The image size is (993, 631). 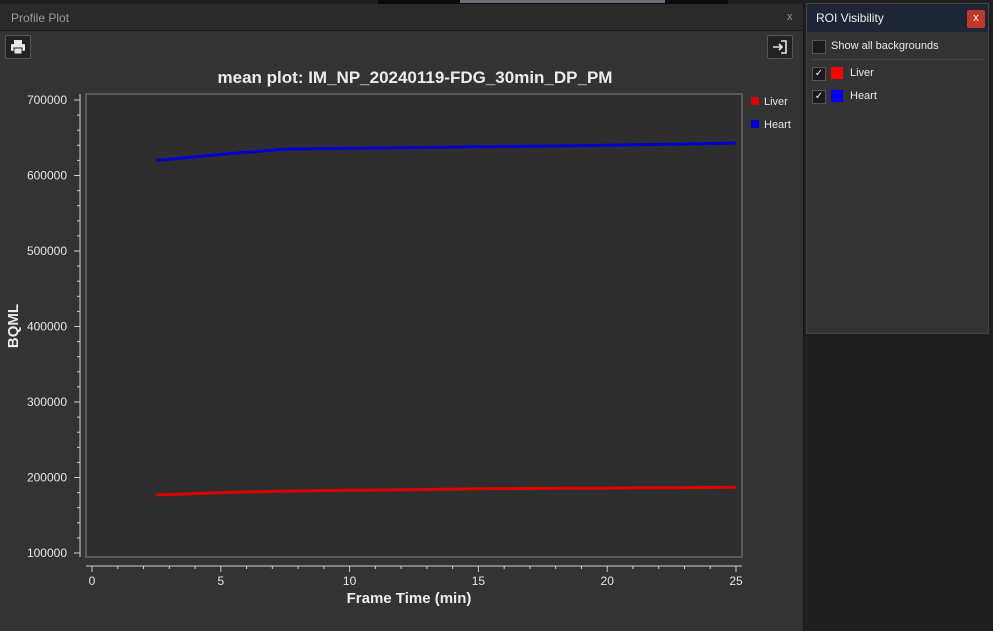 I want to click on roi-divider, so click(x=898, y=59).